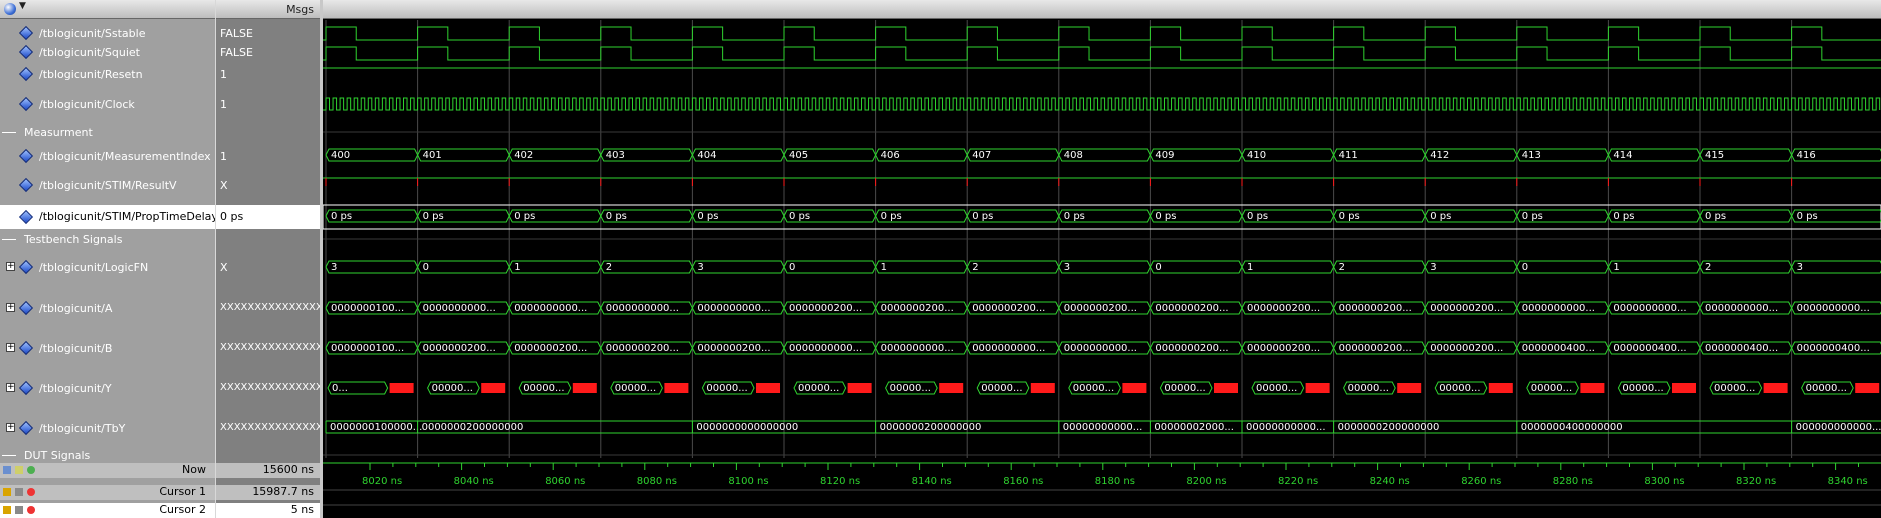  Describe the element at coordinates (108, 470) in the screenshot. I see `now-row: Now` at that location.